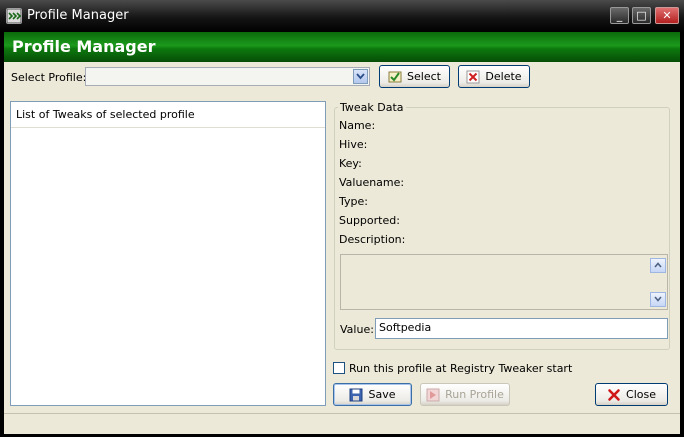  What do you see at coordinates (350, 163) in the screenshot?
I see `key-label: Key:` at bounding box center [350, 163].